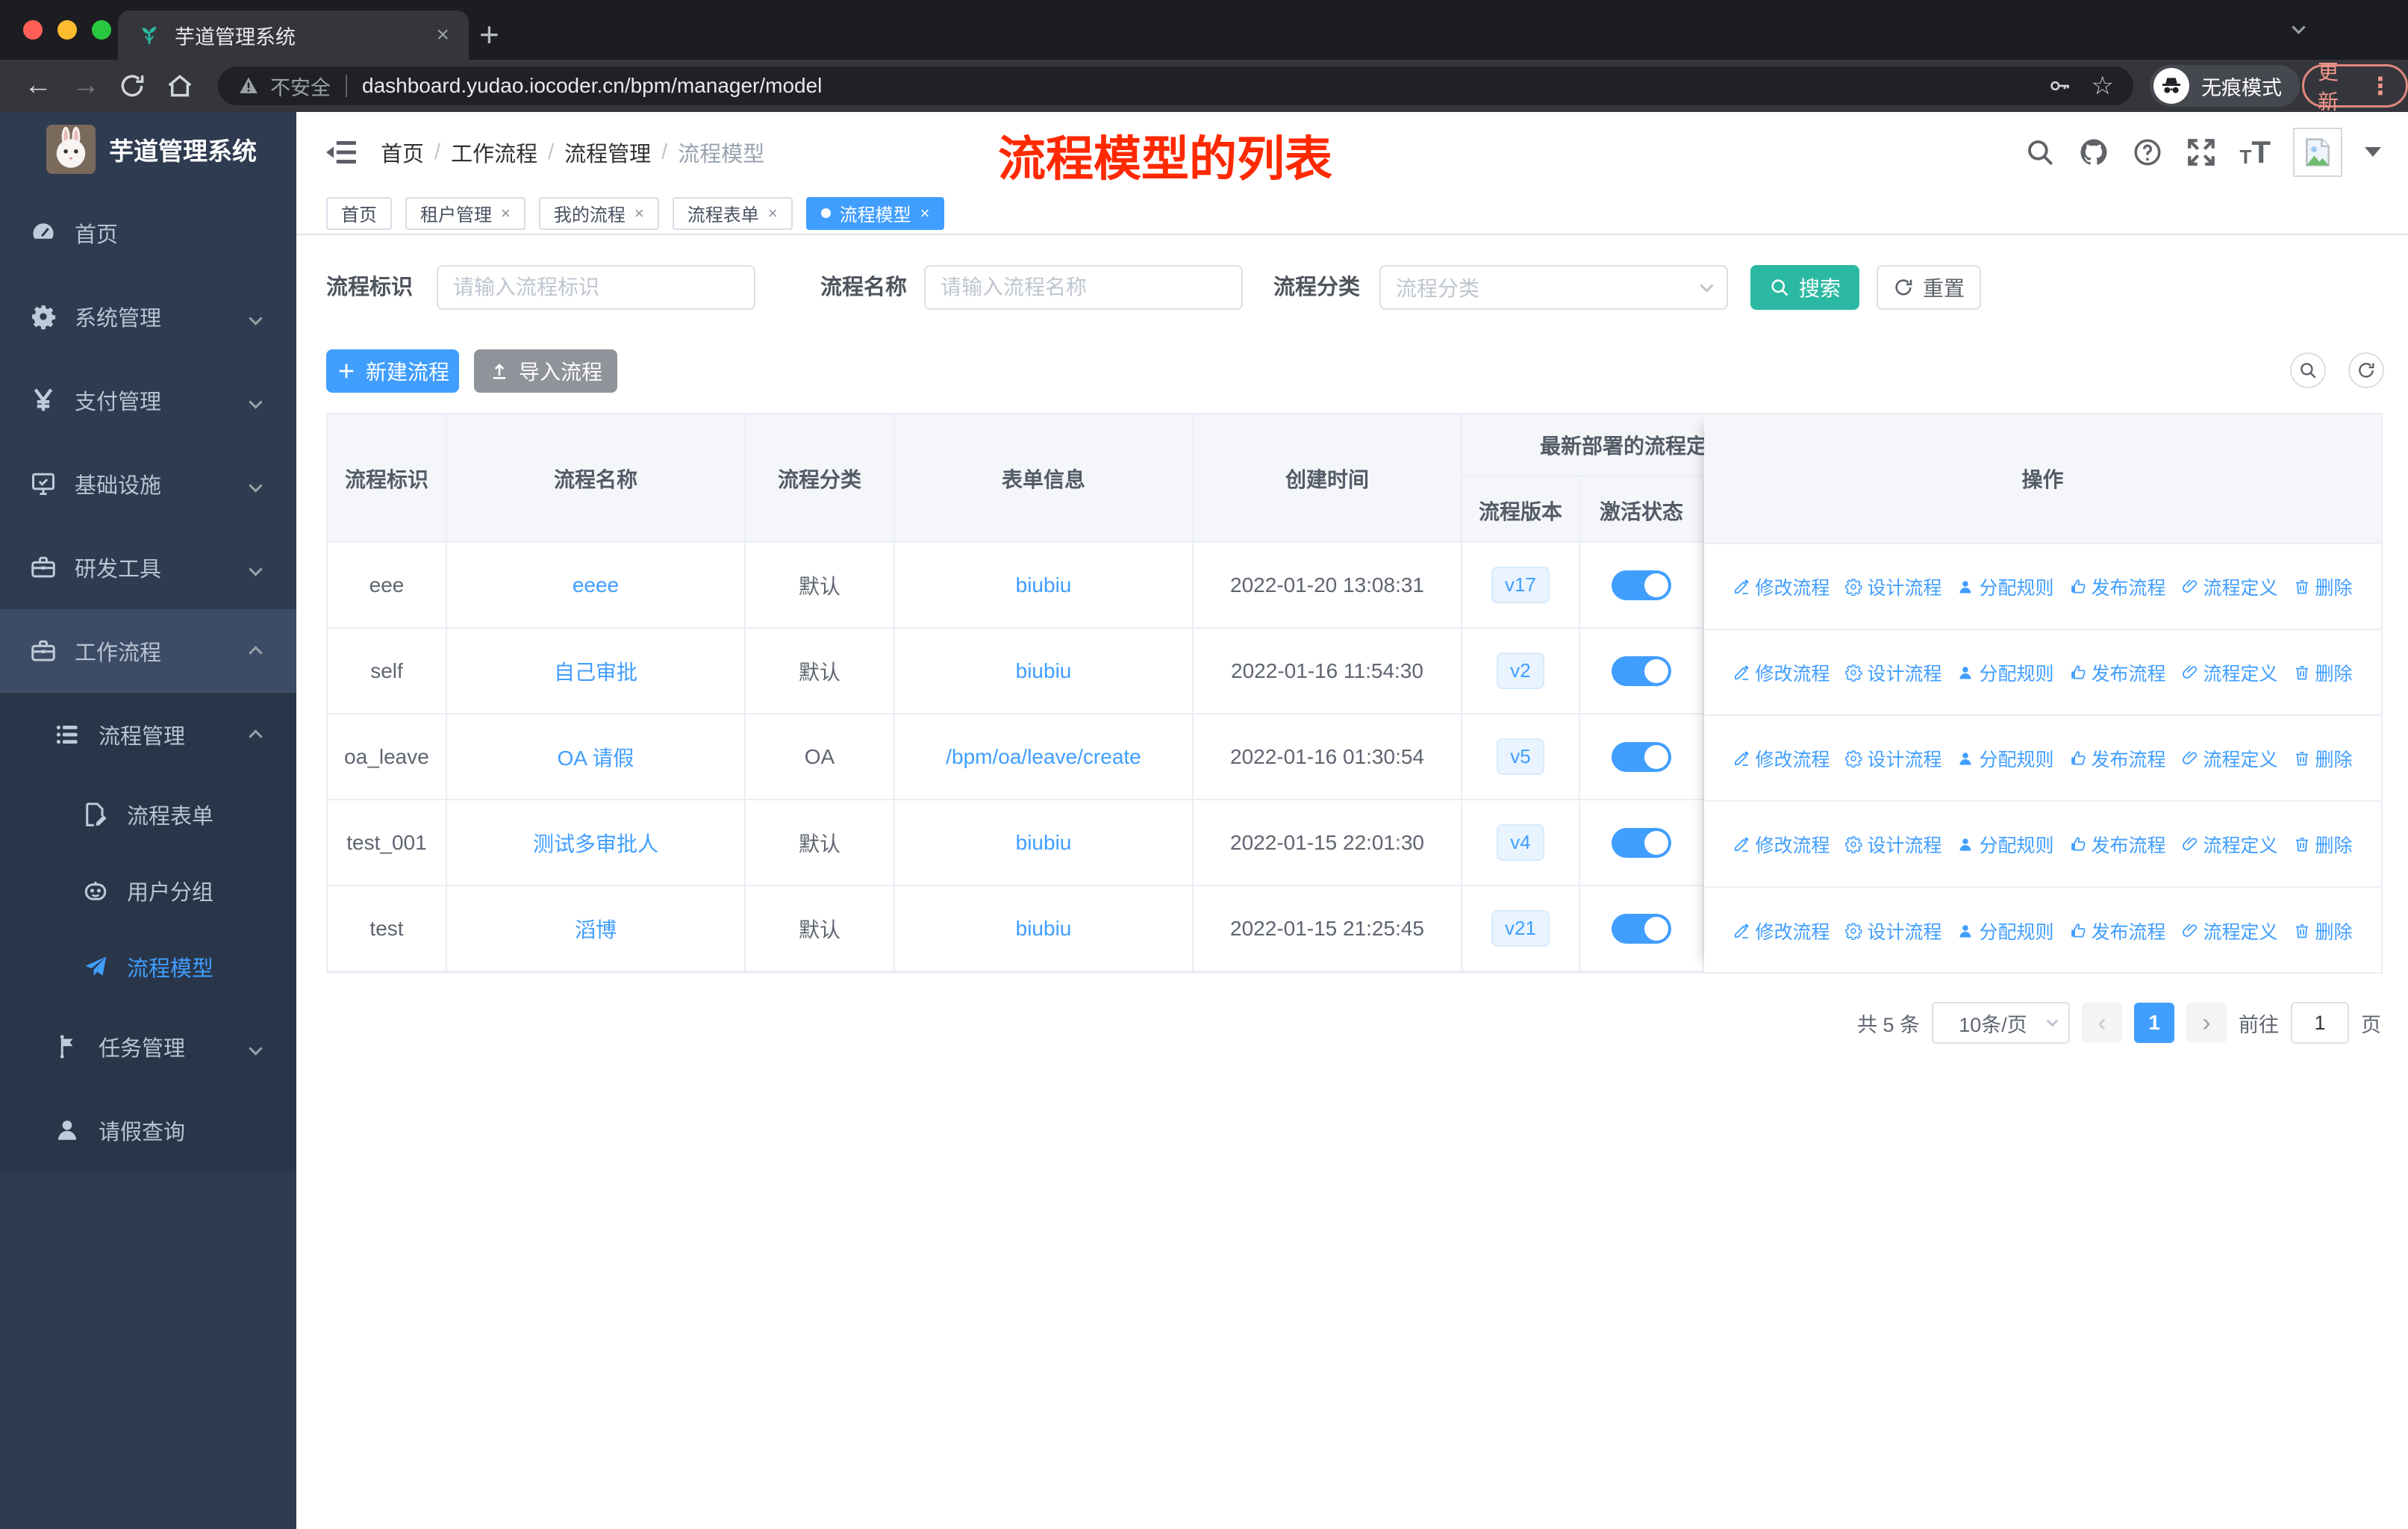  I want to click on sidebar-item-user-group: 用户分组, so click(148, 891).